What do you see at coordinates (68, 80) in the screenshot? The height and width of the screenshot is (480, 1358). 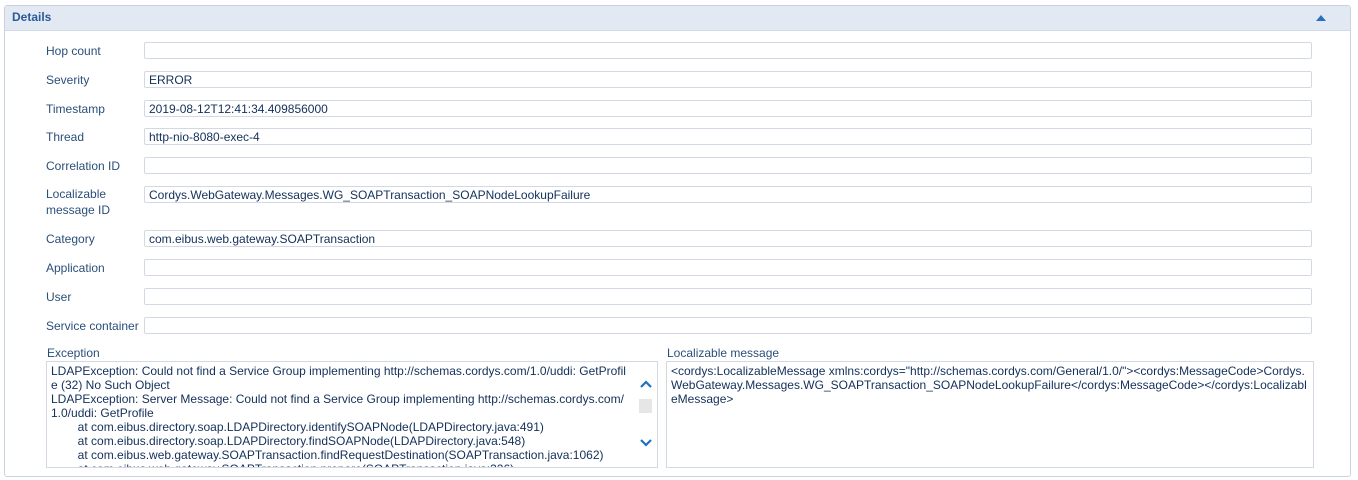 I see `field-label: Severity` at bounding box center [68, 80].